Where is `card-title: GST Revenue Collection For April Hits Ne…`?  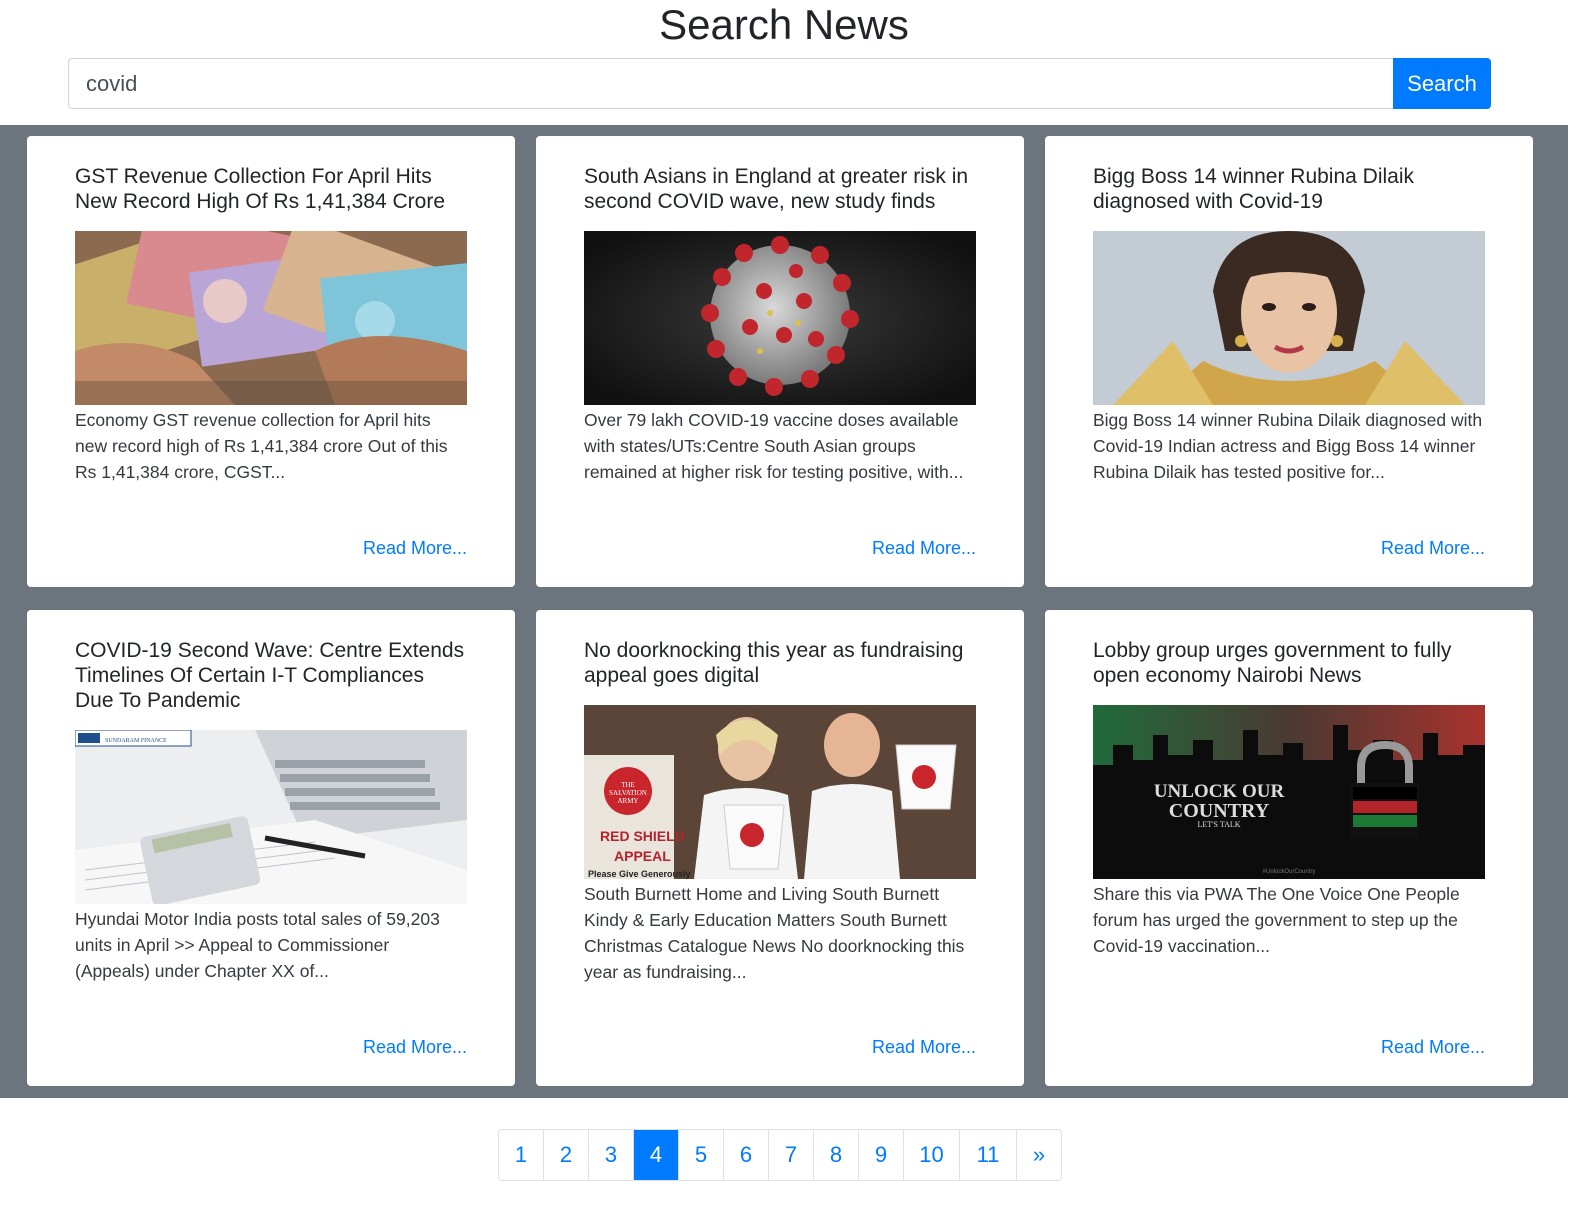
card-title: GST Revenue Collection For April Hits Ne… is located at coordinates (260, 189).